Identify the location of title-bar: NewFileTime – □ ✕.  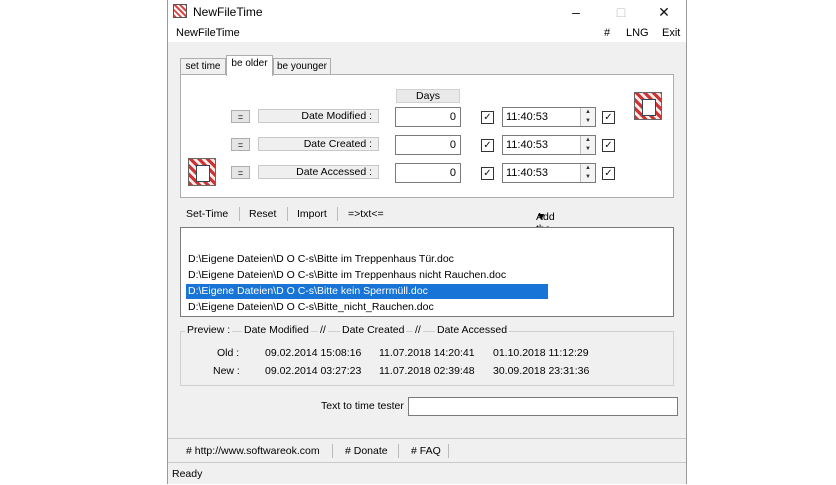
(427, 12).